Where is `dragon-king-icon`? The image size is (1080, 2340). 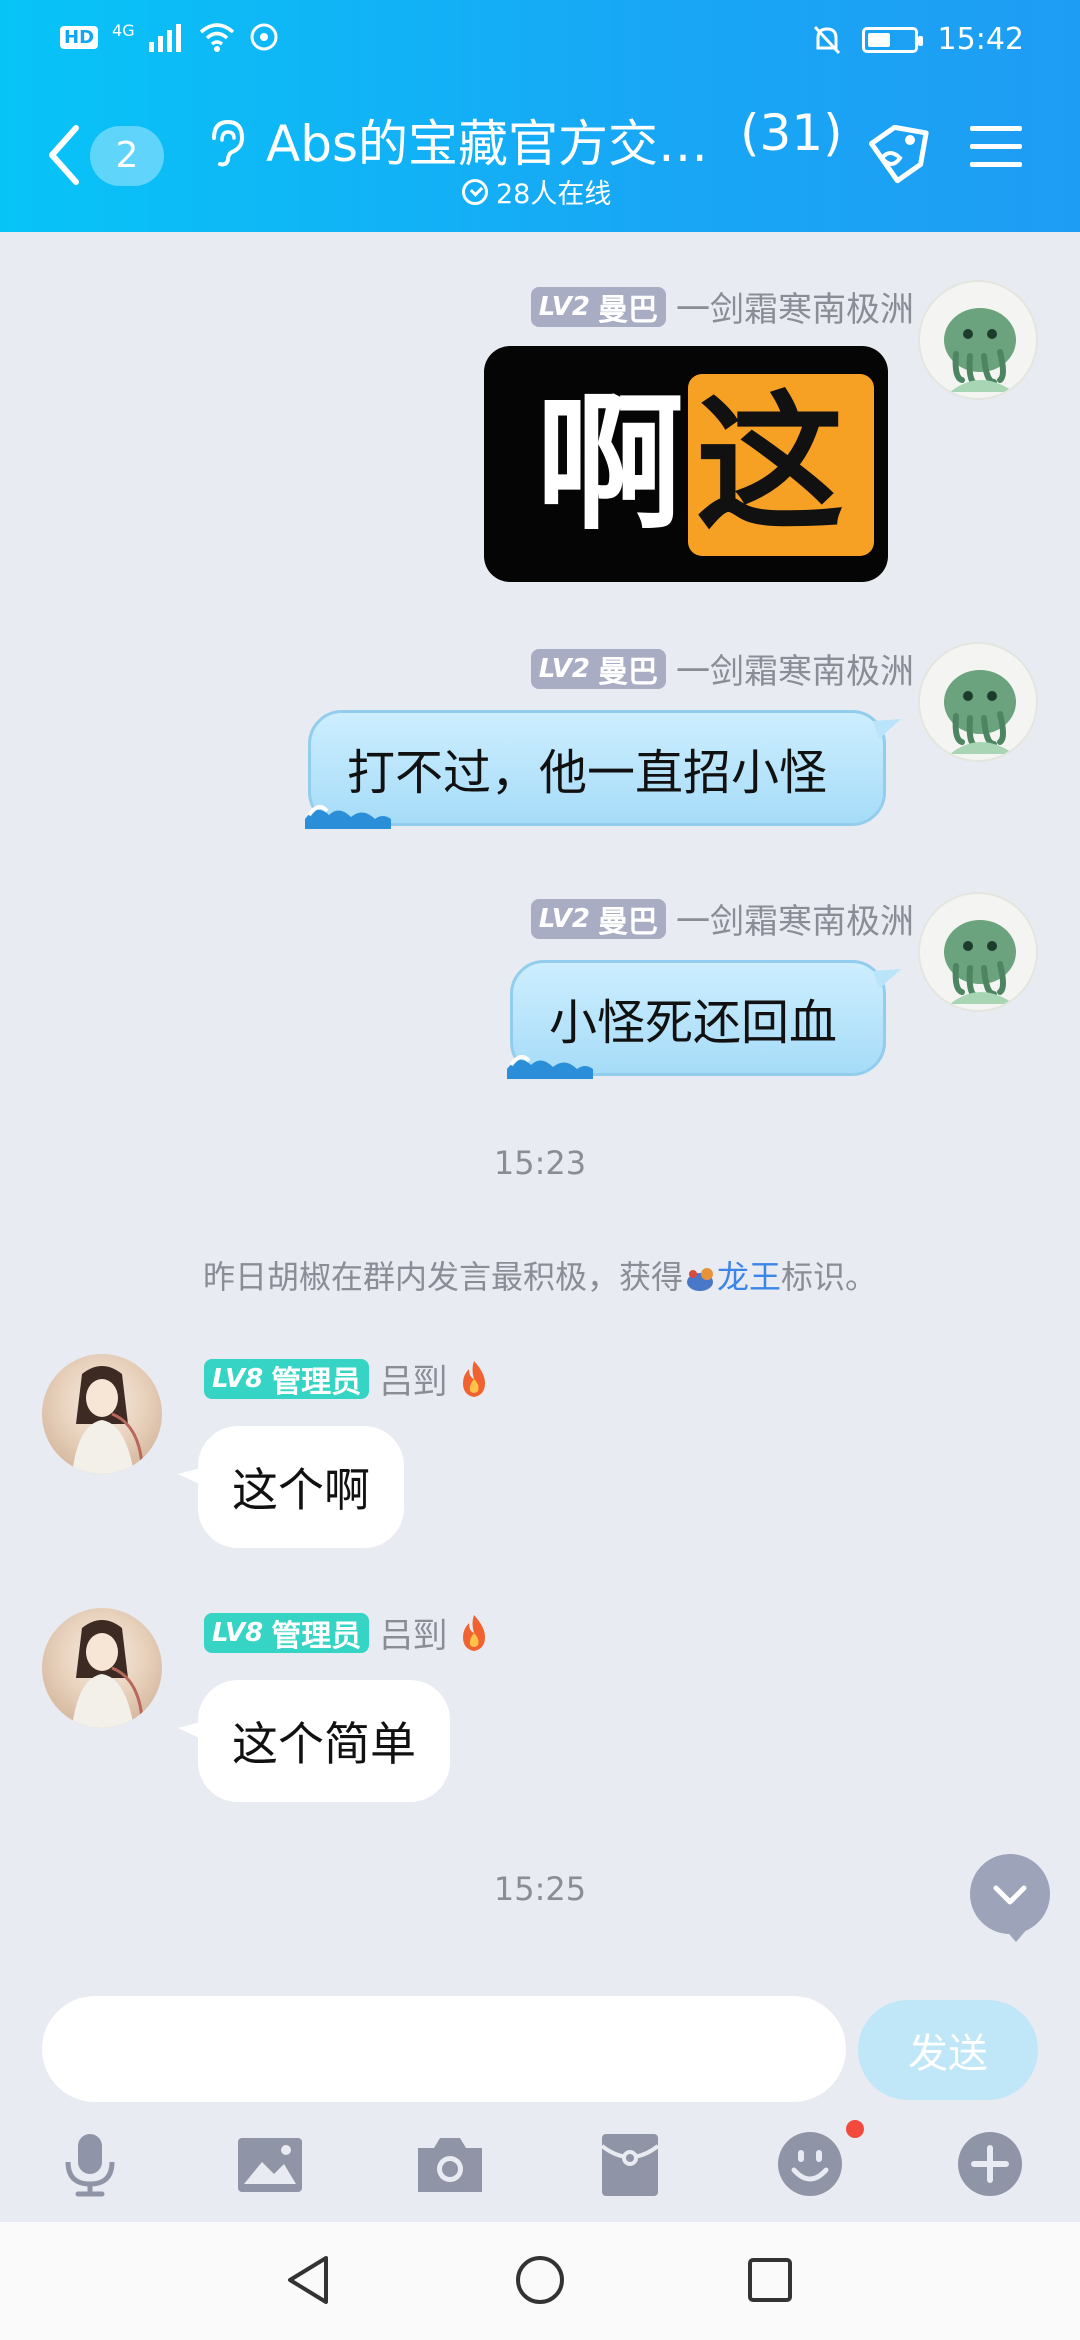
dragon-king-icon is located at coordinates (699, 1279).